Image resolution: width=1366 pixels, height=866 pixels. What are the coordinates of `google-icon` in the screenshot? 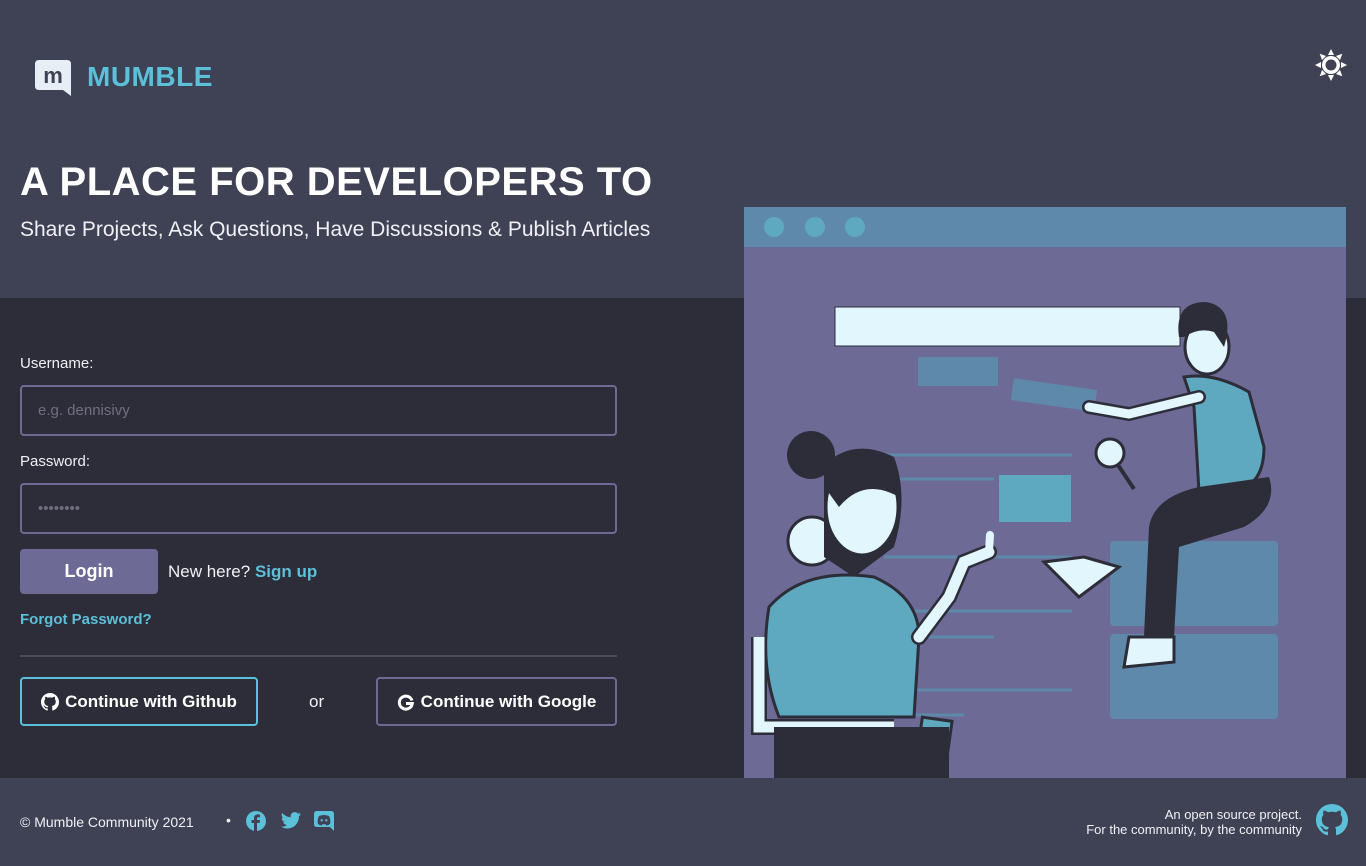 It's located at (405, 702).